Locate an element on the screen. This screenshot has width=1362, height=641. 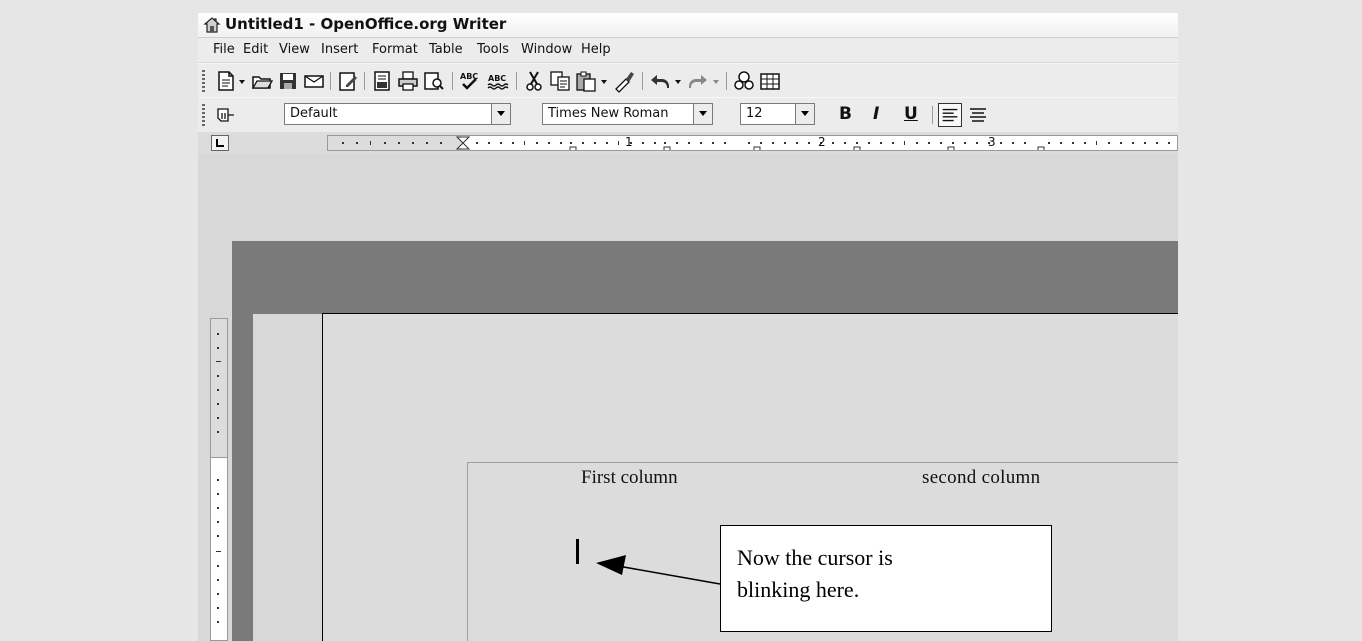
paste-icon is located at coordinates (586, 81).